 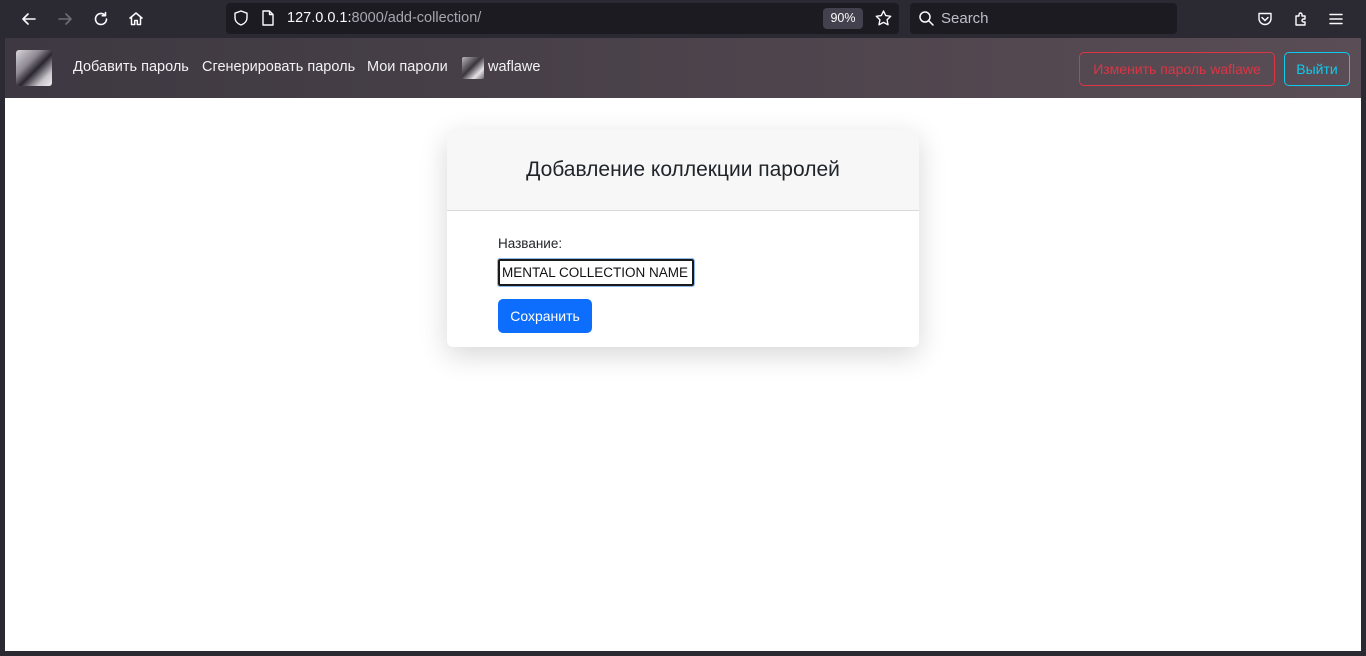 I want to click on shield-icon, so click(x=241, y=18).